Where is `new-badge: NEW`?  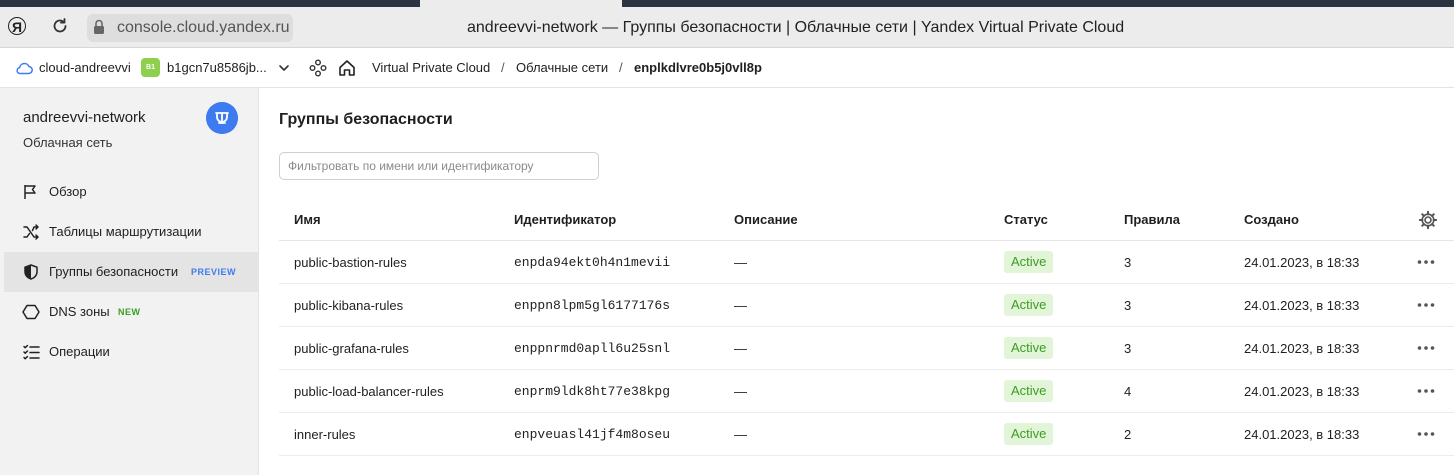
new-badge: NEW is located at coordinates (129, 312).